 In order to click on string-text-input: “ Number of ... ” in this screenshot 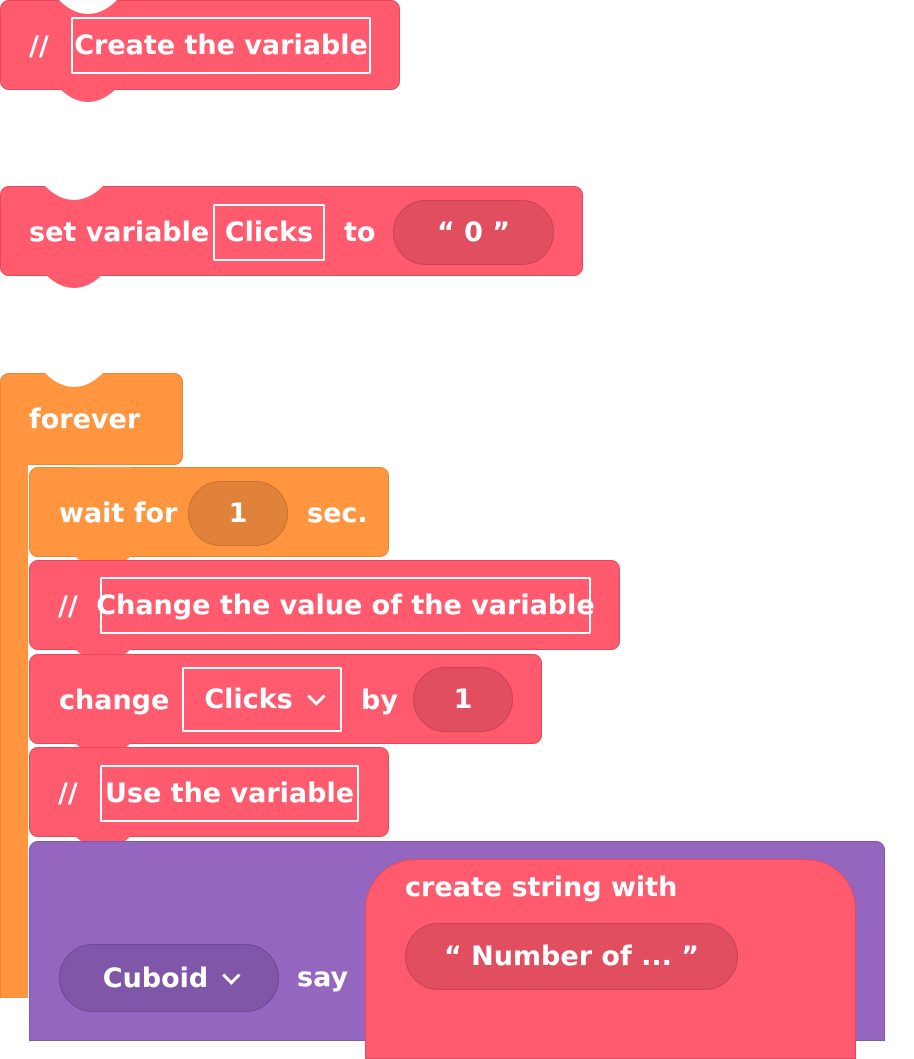, I will do `click(571, 956)`.